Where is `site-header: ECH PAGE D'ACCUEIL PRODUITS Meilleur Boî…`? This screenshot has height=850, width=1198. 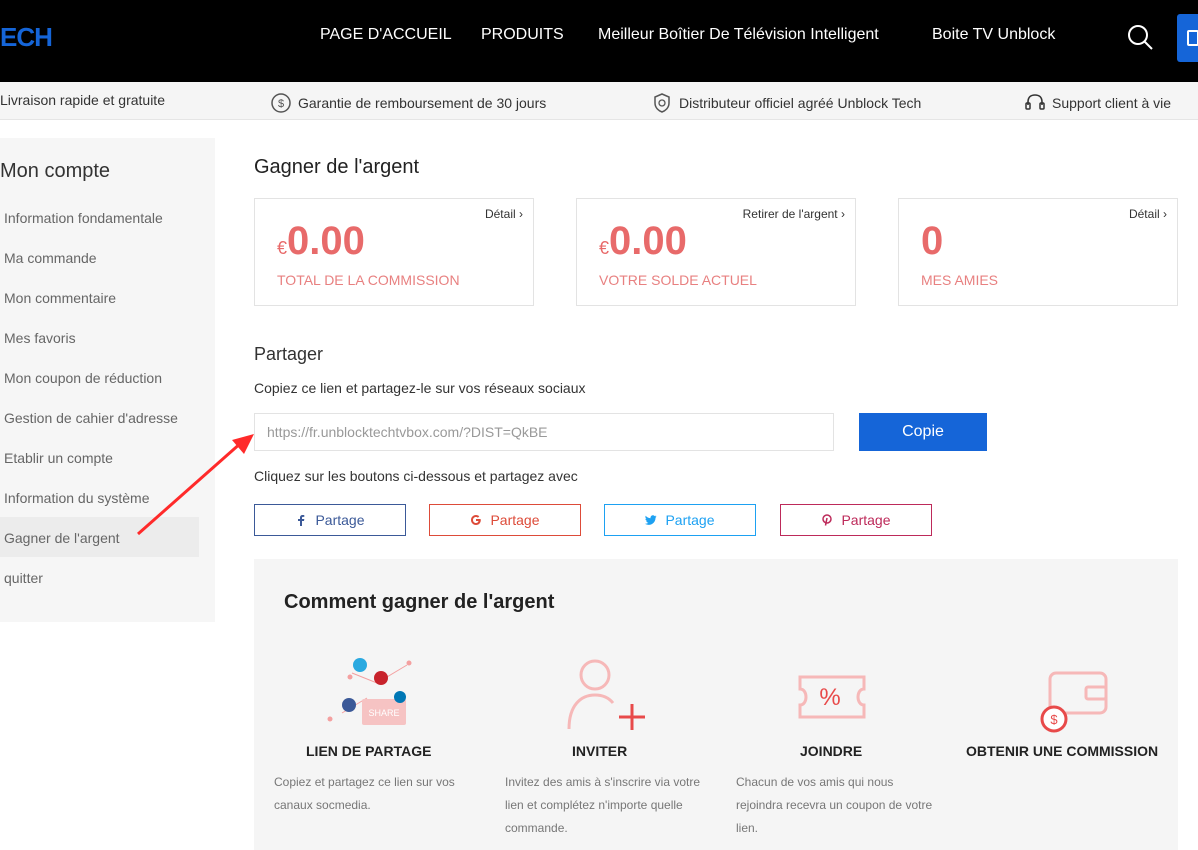 site-header: ECH PAGE D'ACCUEIL PRODUITS Meilleur Boî… is located at coordinates (599, 41).